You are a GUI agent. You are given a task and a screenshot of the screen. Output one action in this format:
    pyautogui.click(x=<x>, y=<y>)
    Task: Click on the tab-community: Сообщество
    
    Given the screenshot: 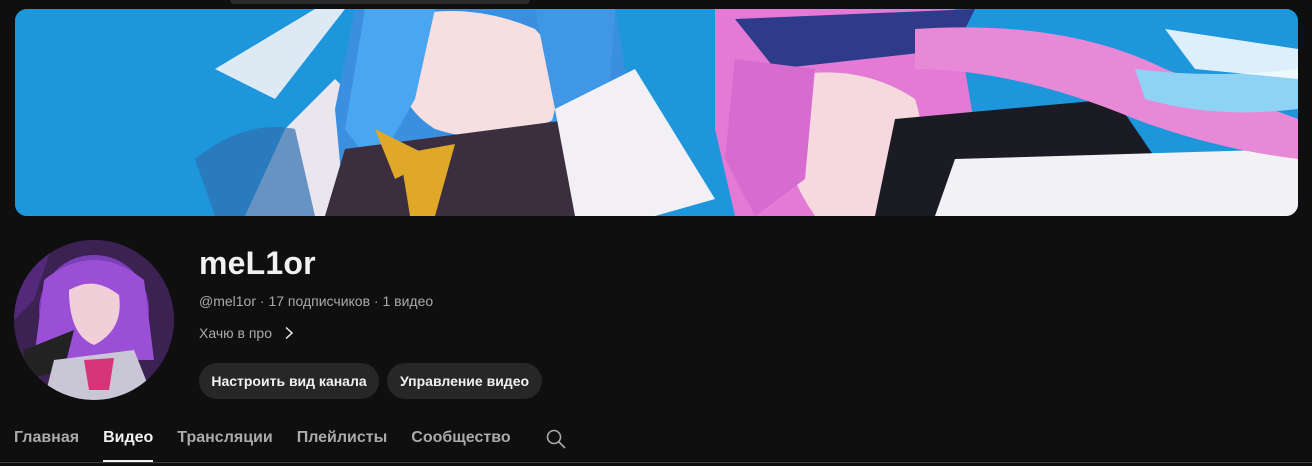 What is the action you would take?
    pyautogui.click(x=460, y=443)
    